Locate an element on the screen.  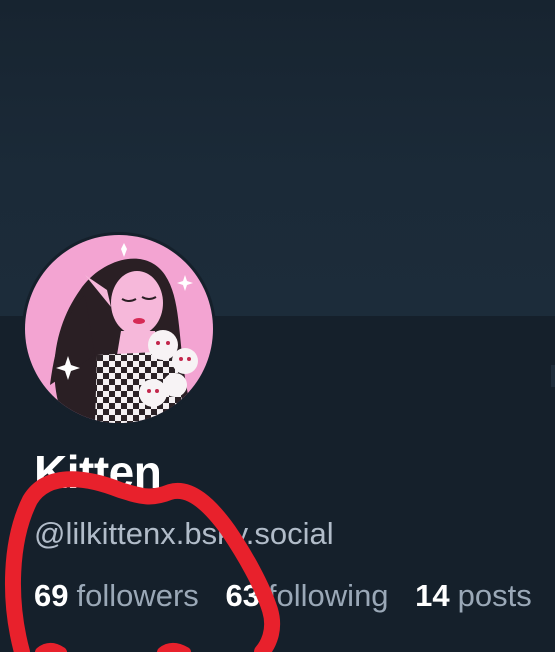
followers-label: followers is located at coordinates (137, 595).